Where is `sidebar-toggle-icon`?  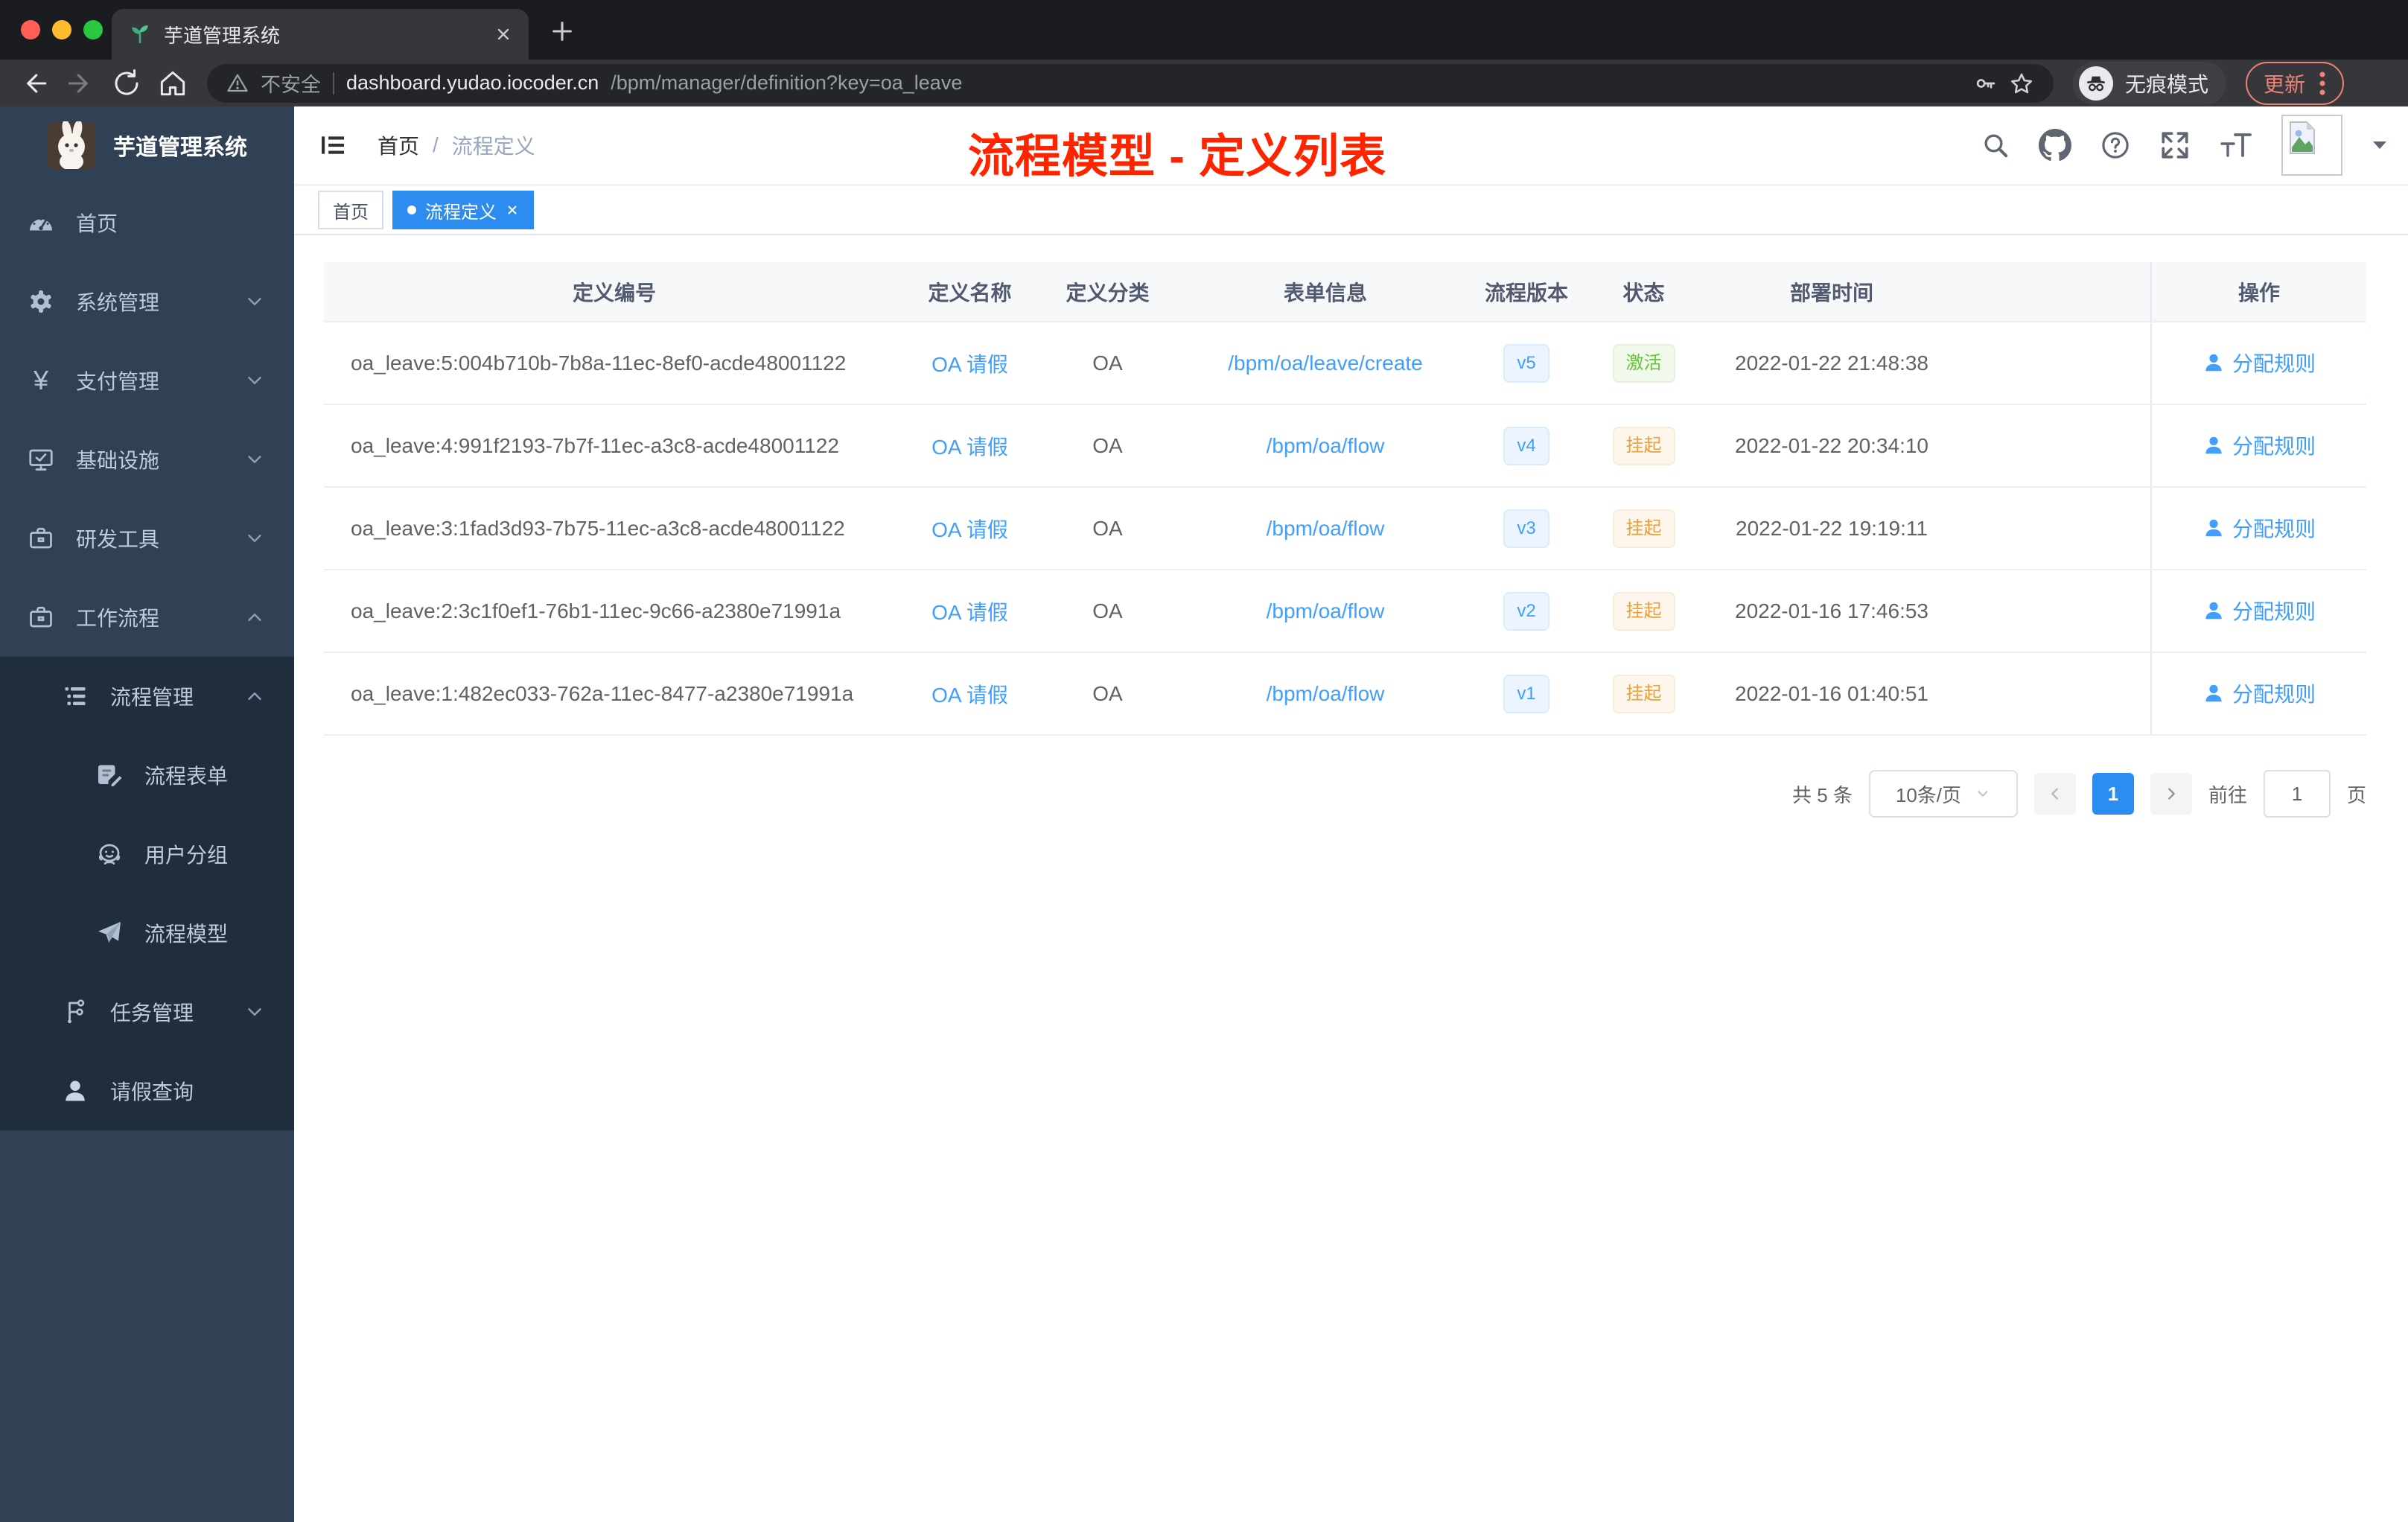
sidebar-toggle-icon is located at coordinates (333, 145).